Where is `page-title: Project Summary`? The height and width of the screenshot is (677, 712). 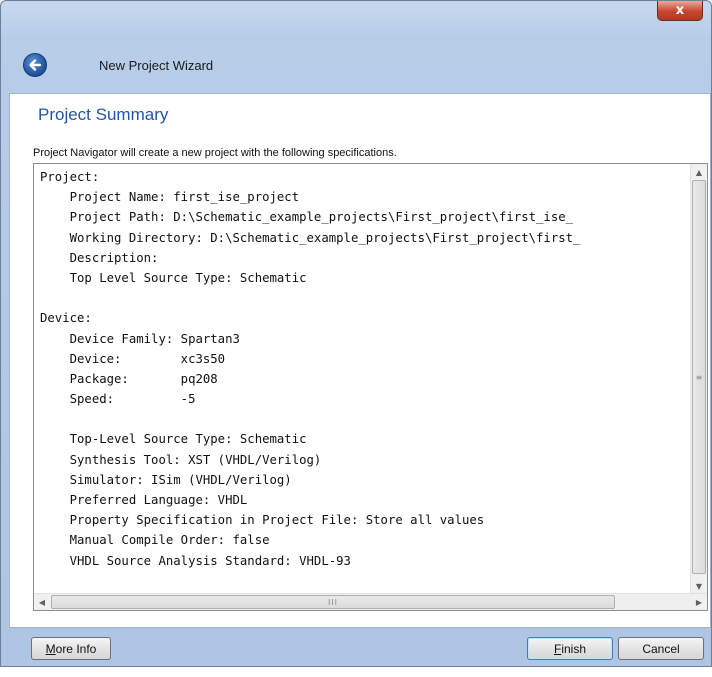 page-title: Project Summary is located at coordinates (103, 114).